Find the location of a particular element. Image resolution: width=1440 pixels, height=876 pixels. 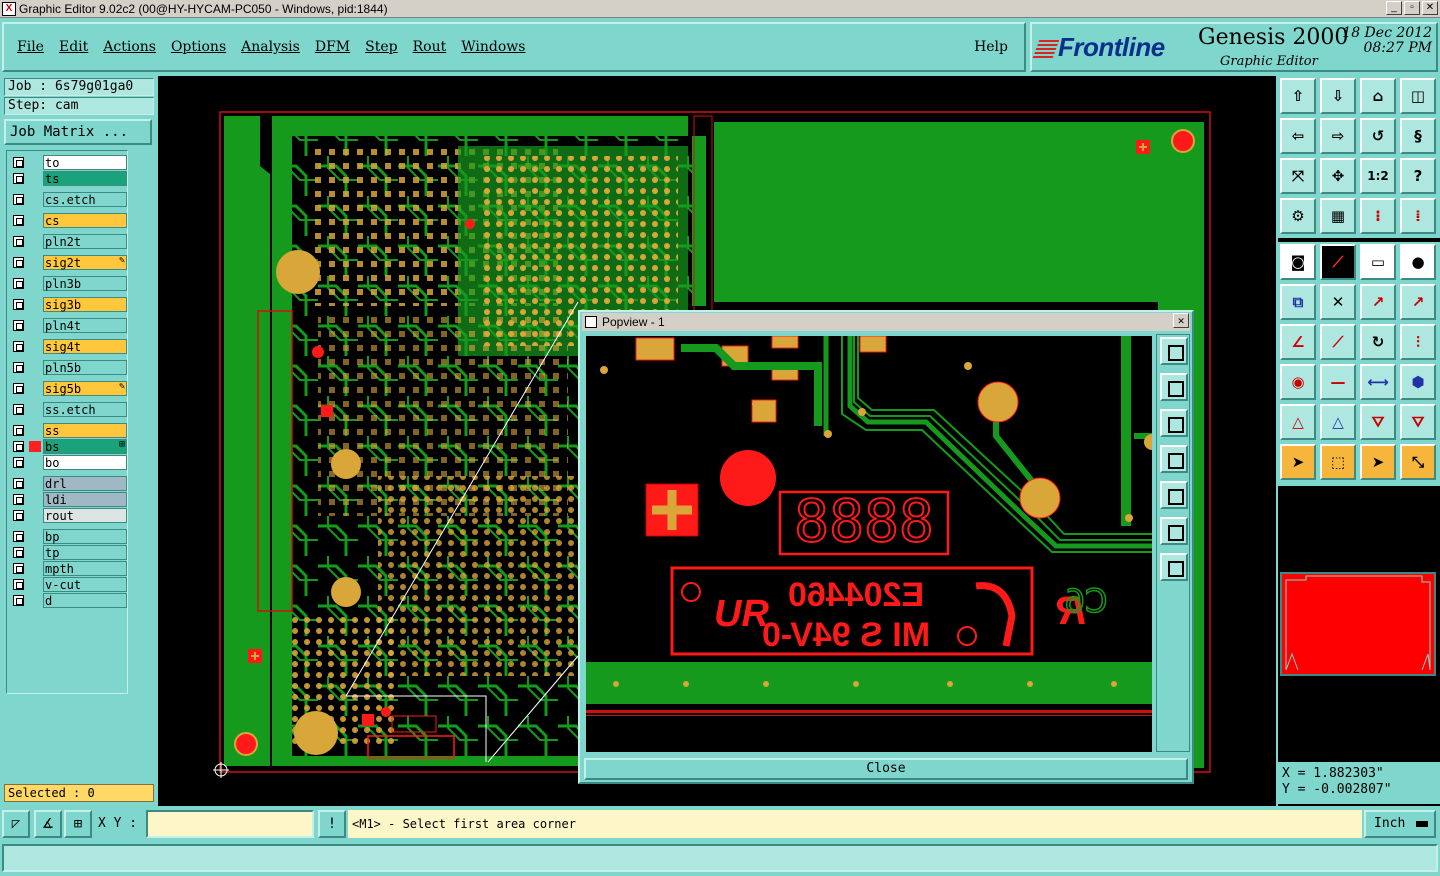

menu-windows: Windows is located at coordinates (493, 47).